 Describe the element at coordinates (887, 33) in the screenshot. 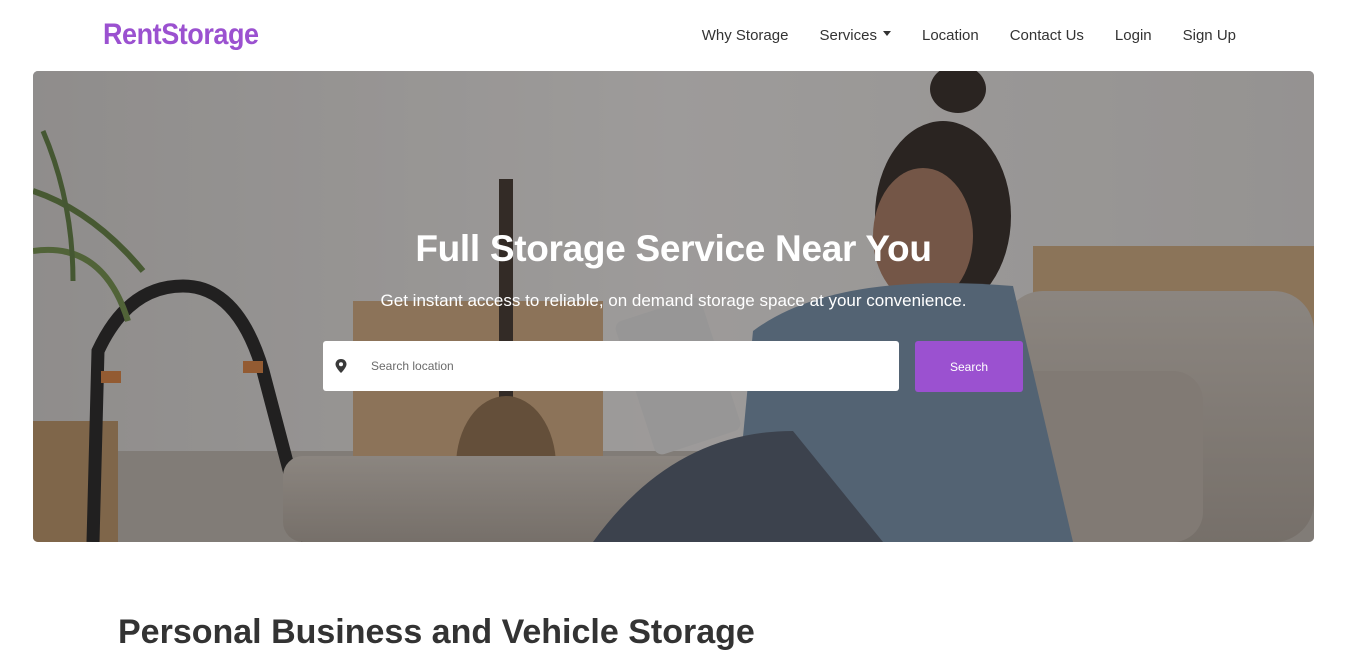

I see `caret-down-icon` at that location.